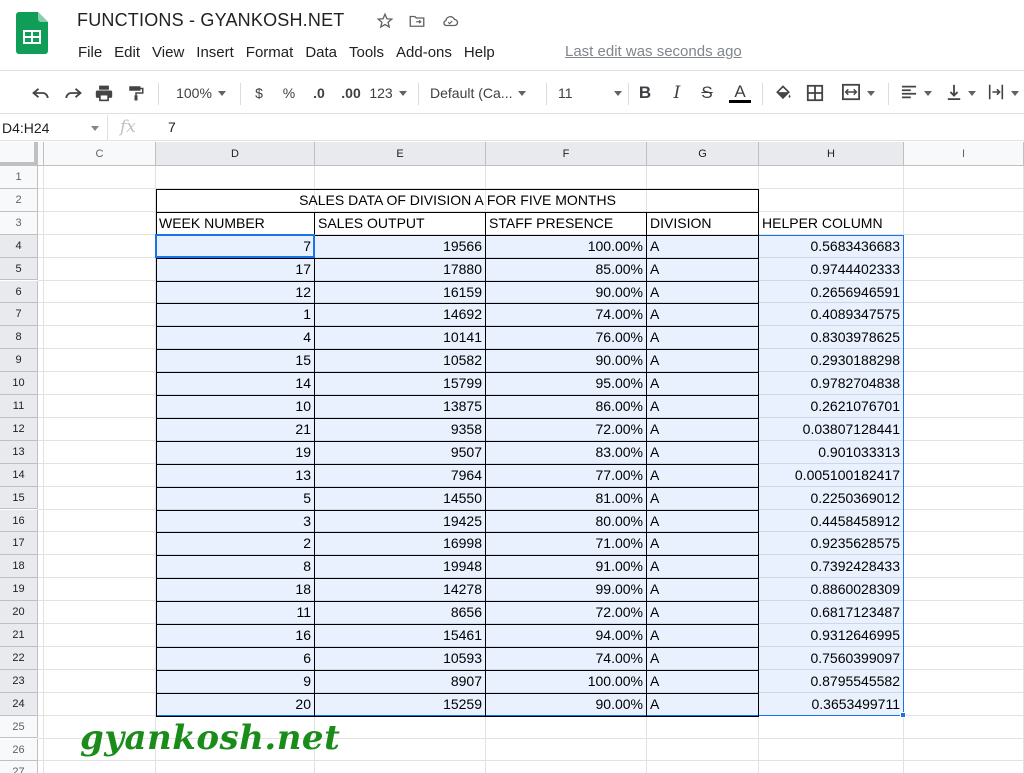 This screenshot has width=1024, height=773. I want to click on data-cell: 0.7560399097, so click(831, 658).